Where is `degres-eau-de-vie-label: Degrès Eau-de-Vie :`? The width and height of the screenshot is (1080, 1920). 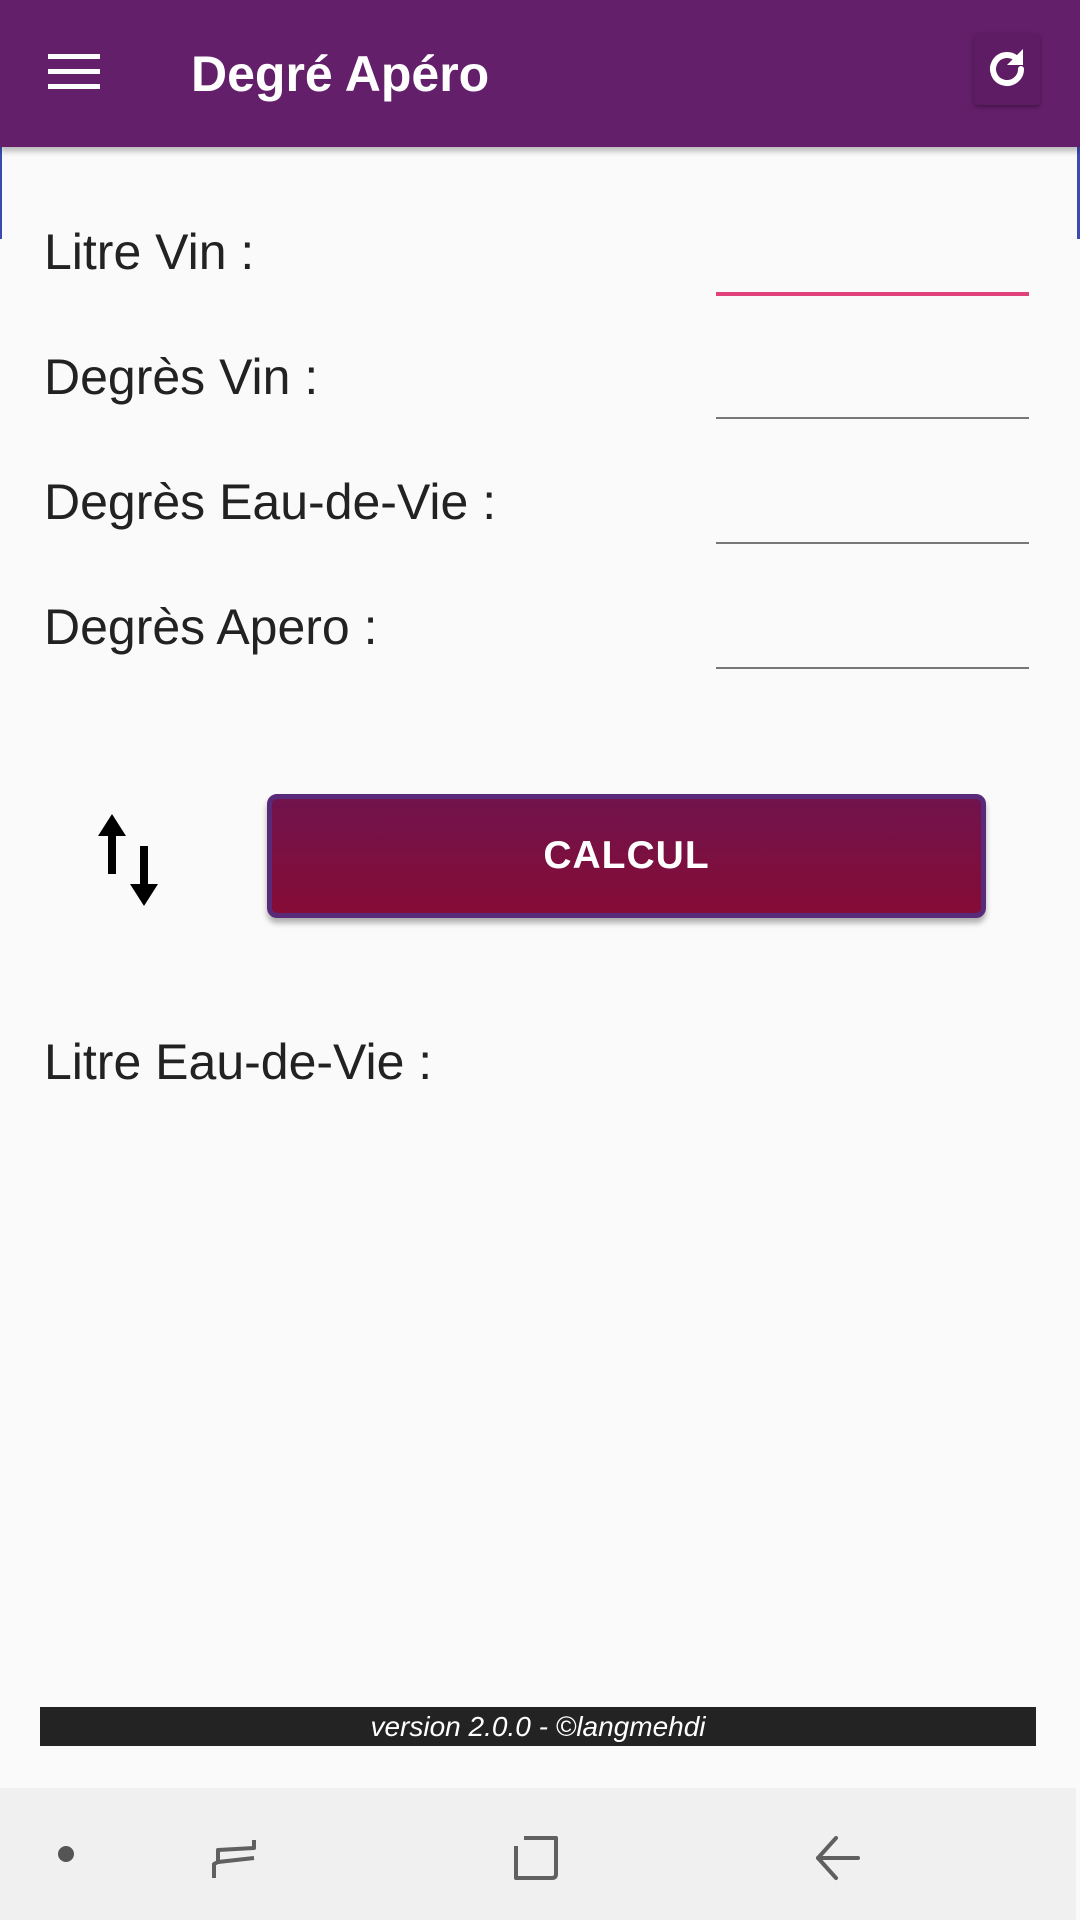 degres-eau-de-vie-label: Degrès Eau-de-Vie : is located at coordinates (270, 502).